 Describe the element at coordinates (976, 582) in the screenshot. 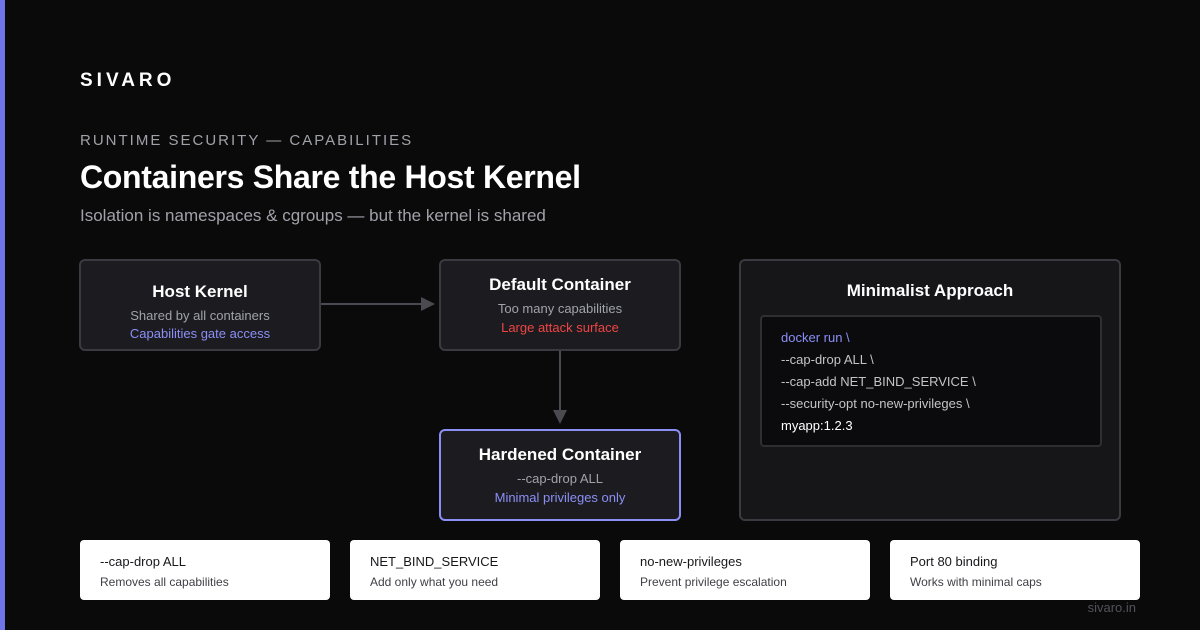

I see `card-desc: Works with minimal caps` at that location.